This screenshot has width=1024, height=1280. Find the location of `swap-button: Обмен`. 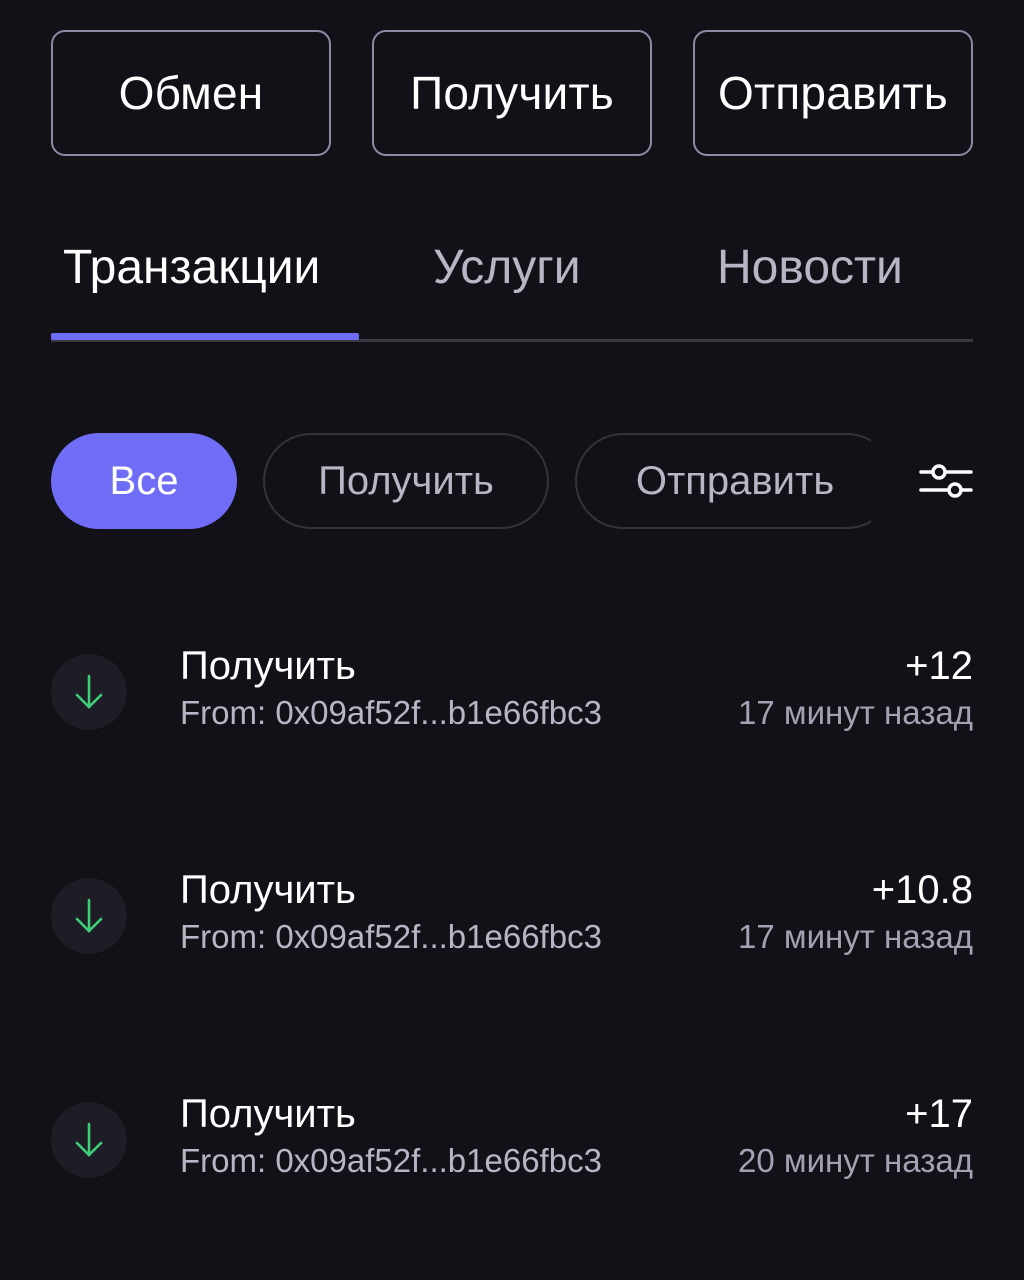

swap-button: Обмен is located at coordinates (191, 93).